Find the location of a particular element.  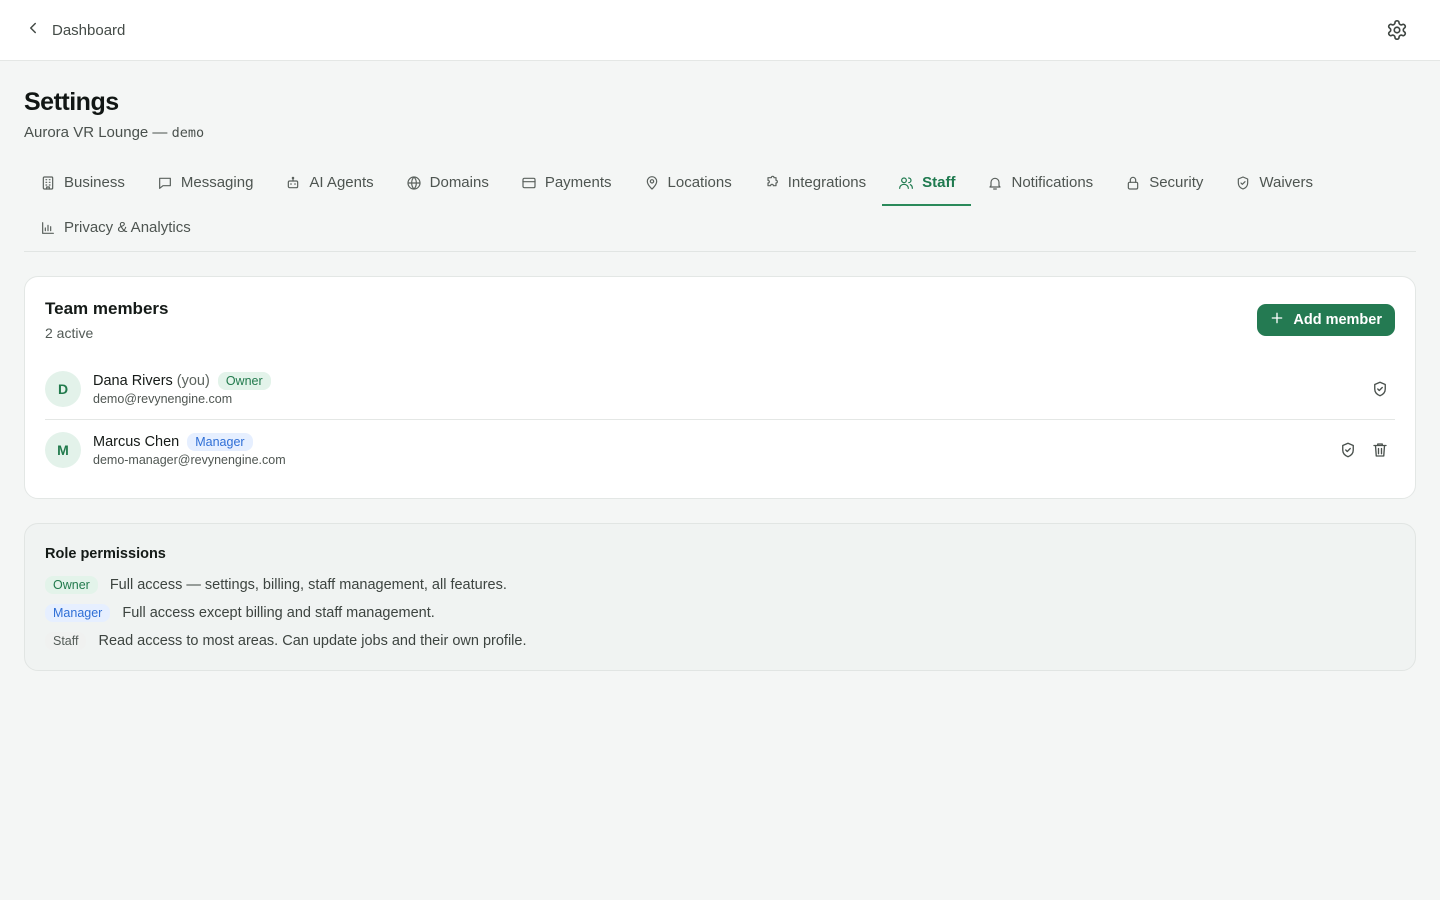

trash-icon is located at coordinates (1380, 450).